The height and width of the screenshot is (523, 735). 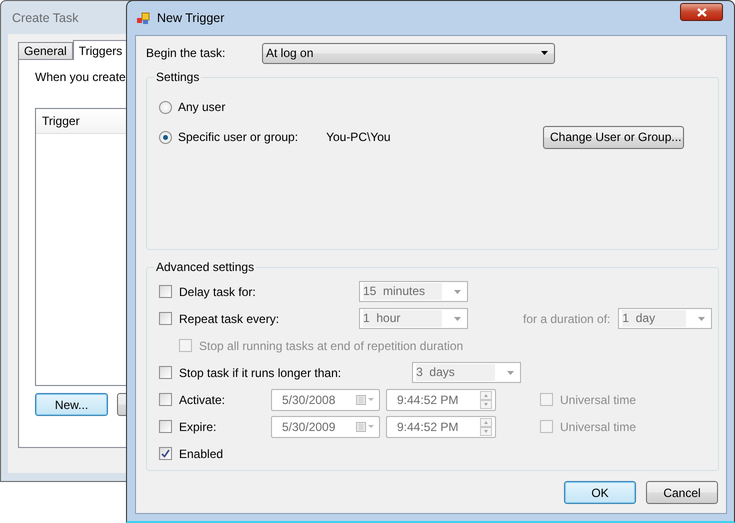 What do you see at coordinates (408, 53) in the screenshot?
I see `begin-dropdown: At log on` at bounding box center [408, 53].